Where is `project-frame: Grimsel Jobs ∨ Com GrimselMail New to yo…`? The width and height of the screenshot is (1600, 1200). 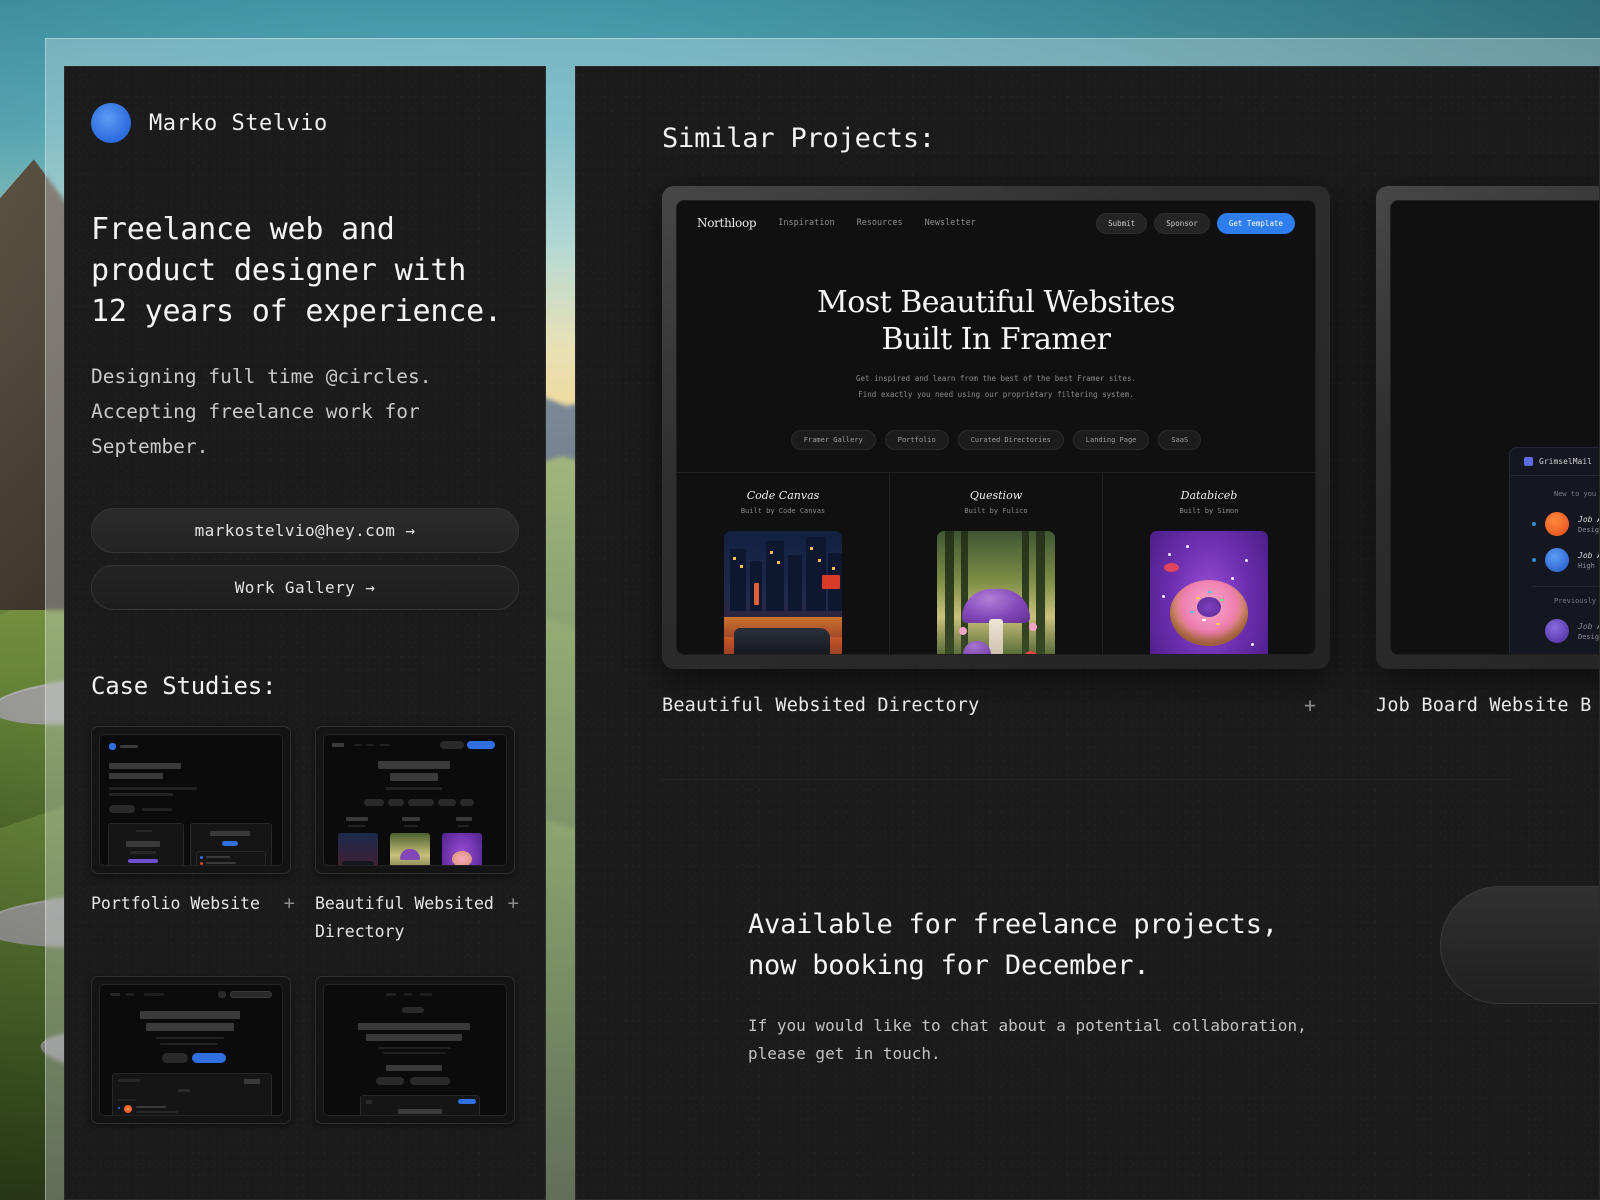 project-frame: Grimsel Jobs ∨ Com GrimselMail New to yo… is located at coordinates (1488, 427).